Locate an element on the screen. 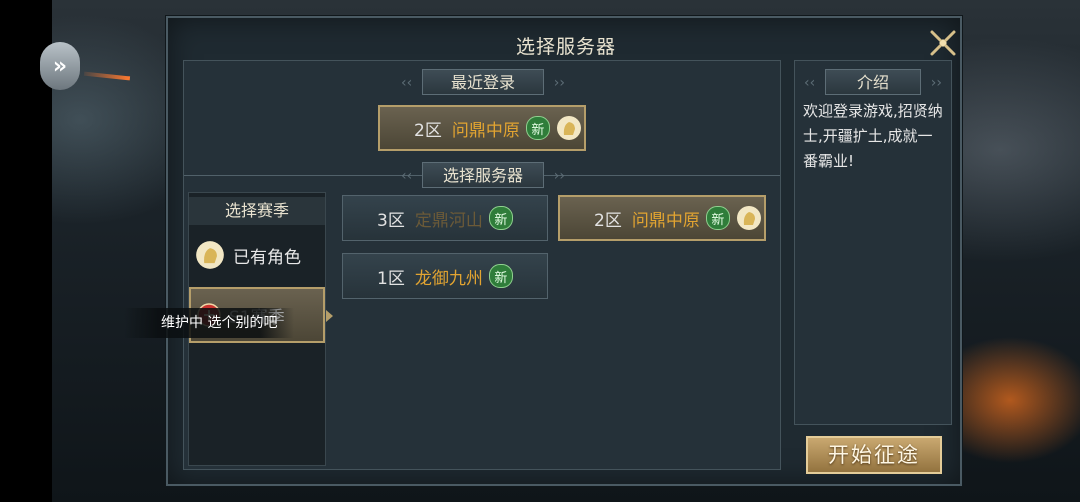 Image resolution: width=1080 pixels, height=502 pixels. intro-header: 介绍 is located at coordinates (873, 82).